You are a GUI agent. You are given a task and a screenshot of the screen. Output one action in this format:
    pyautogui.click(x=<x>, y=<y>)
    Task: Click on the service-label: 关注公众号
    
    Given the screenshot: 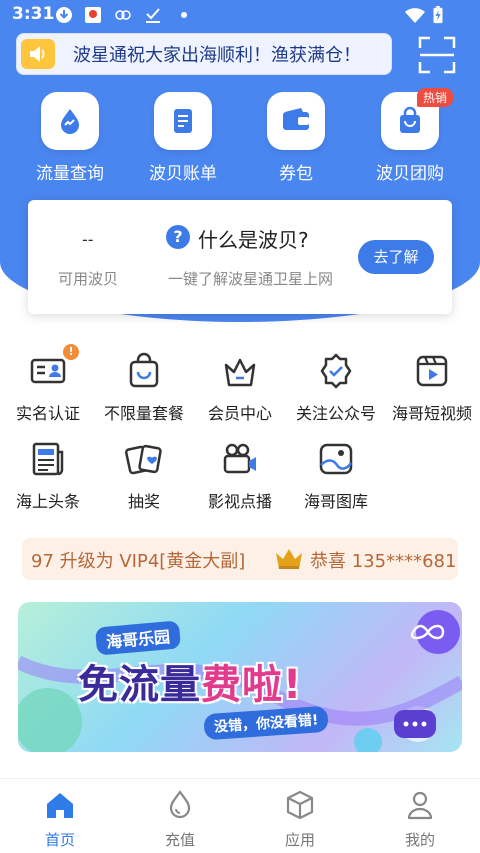 What is the action you would take?
    pyautogui.click(x=335, y=413)
    